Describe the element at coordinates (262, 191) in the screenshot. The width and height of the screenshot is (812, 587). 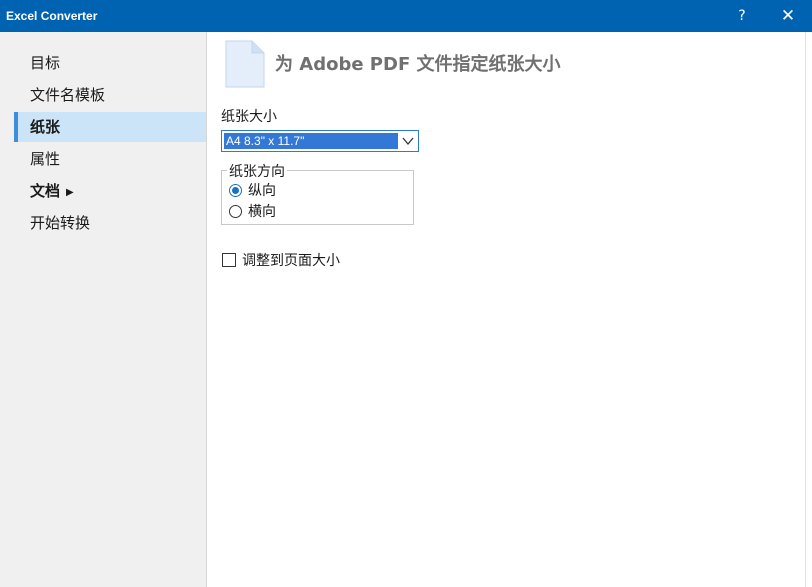
I see `radio-label: 纵向` at that location.